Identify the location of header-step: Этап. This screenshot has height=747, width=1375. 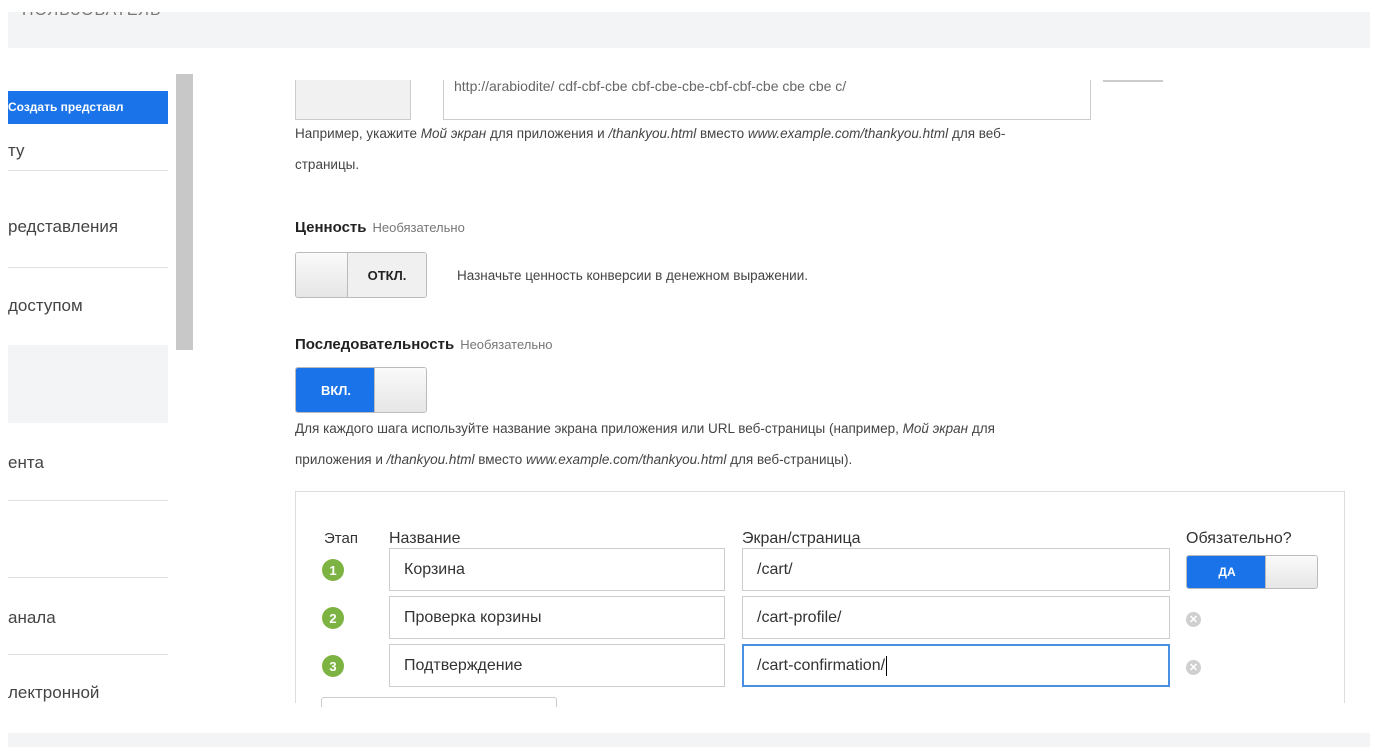
(341, 538).